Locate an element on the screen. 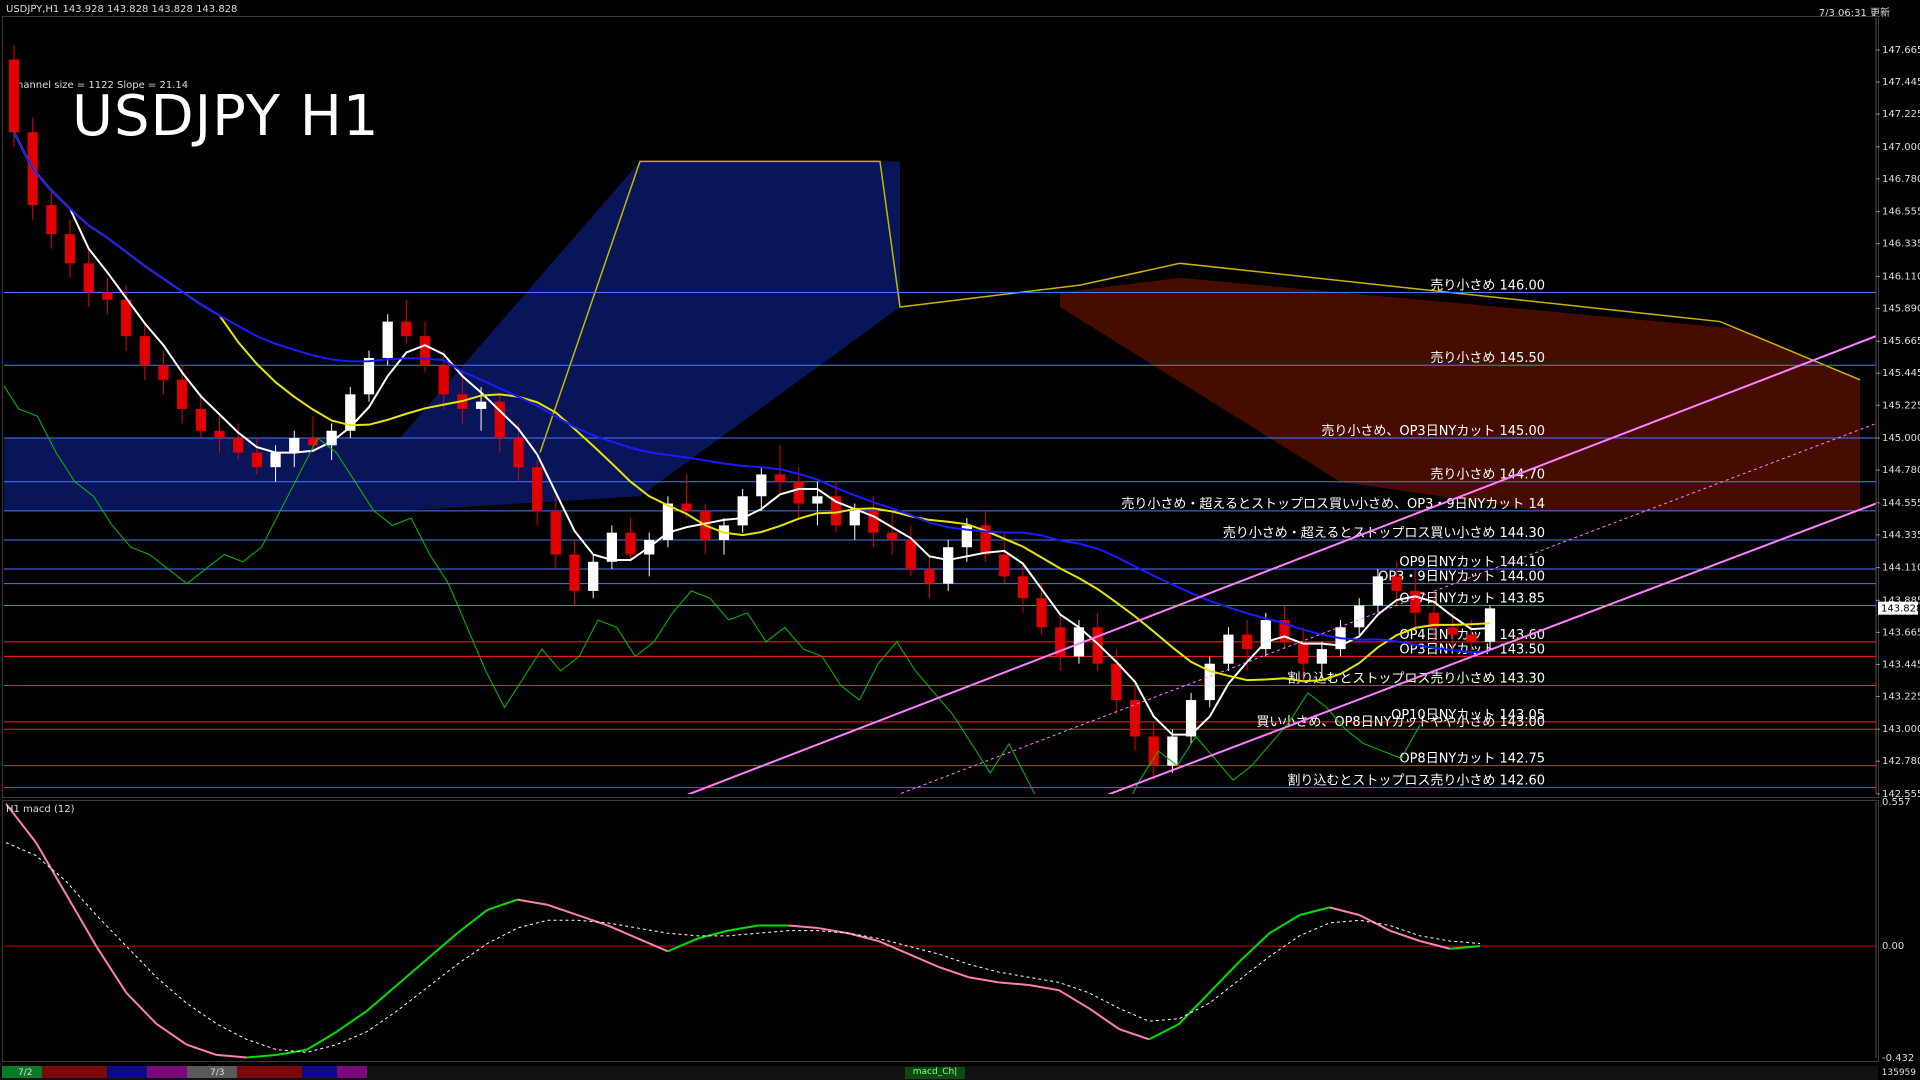  y-tick-label-12: 145.000 is located at coordinates (1901, 438).